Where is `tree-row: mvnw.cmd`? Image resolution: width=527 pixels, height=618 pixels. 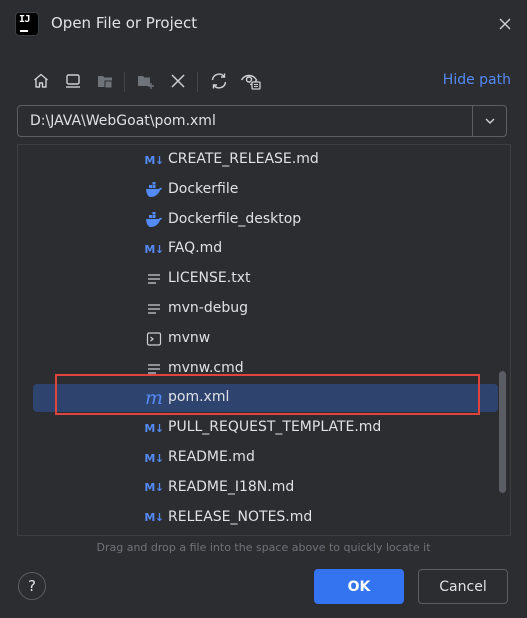
tree-row: mvnw.cmd is located at coordinates (265, 369).